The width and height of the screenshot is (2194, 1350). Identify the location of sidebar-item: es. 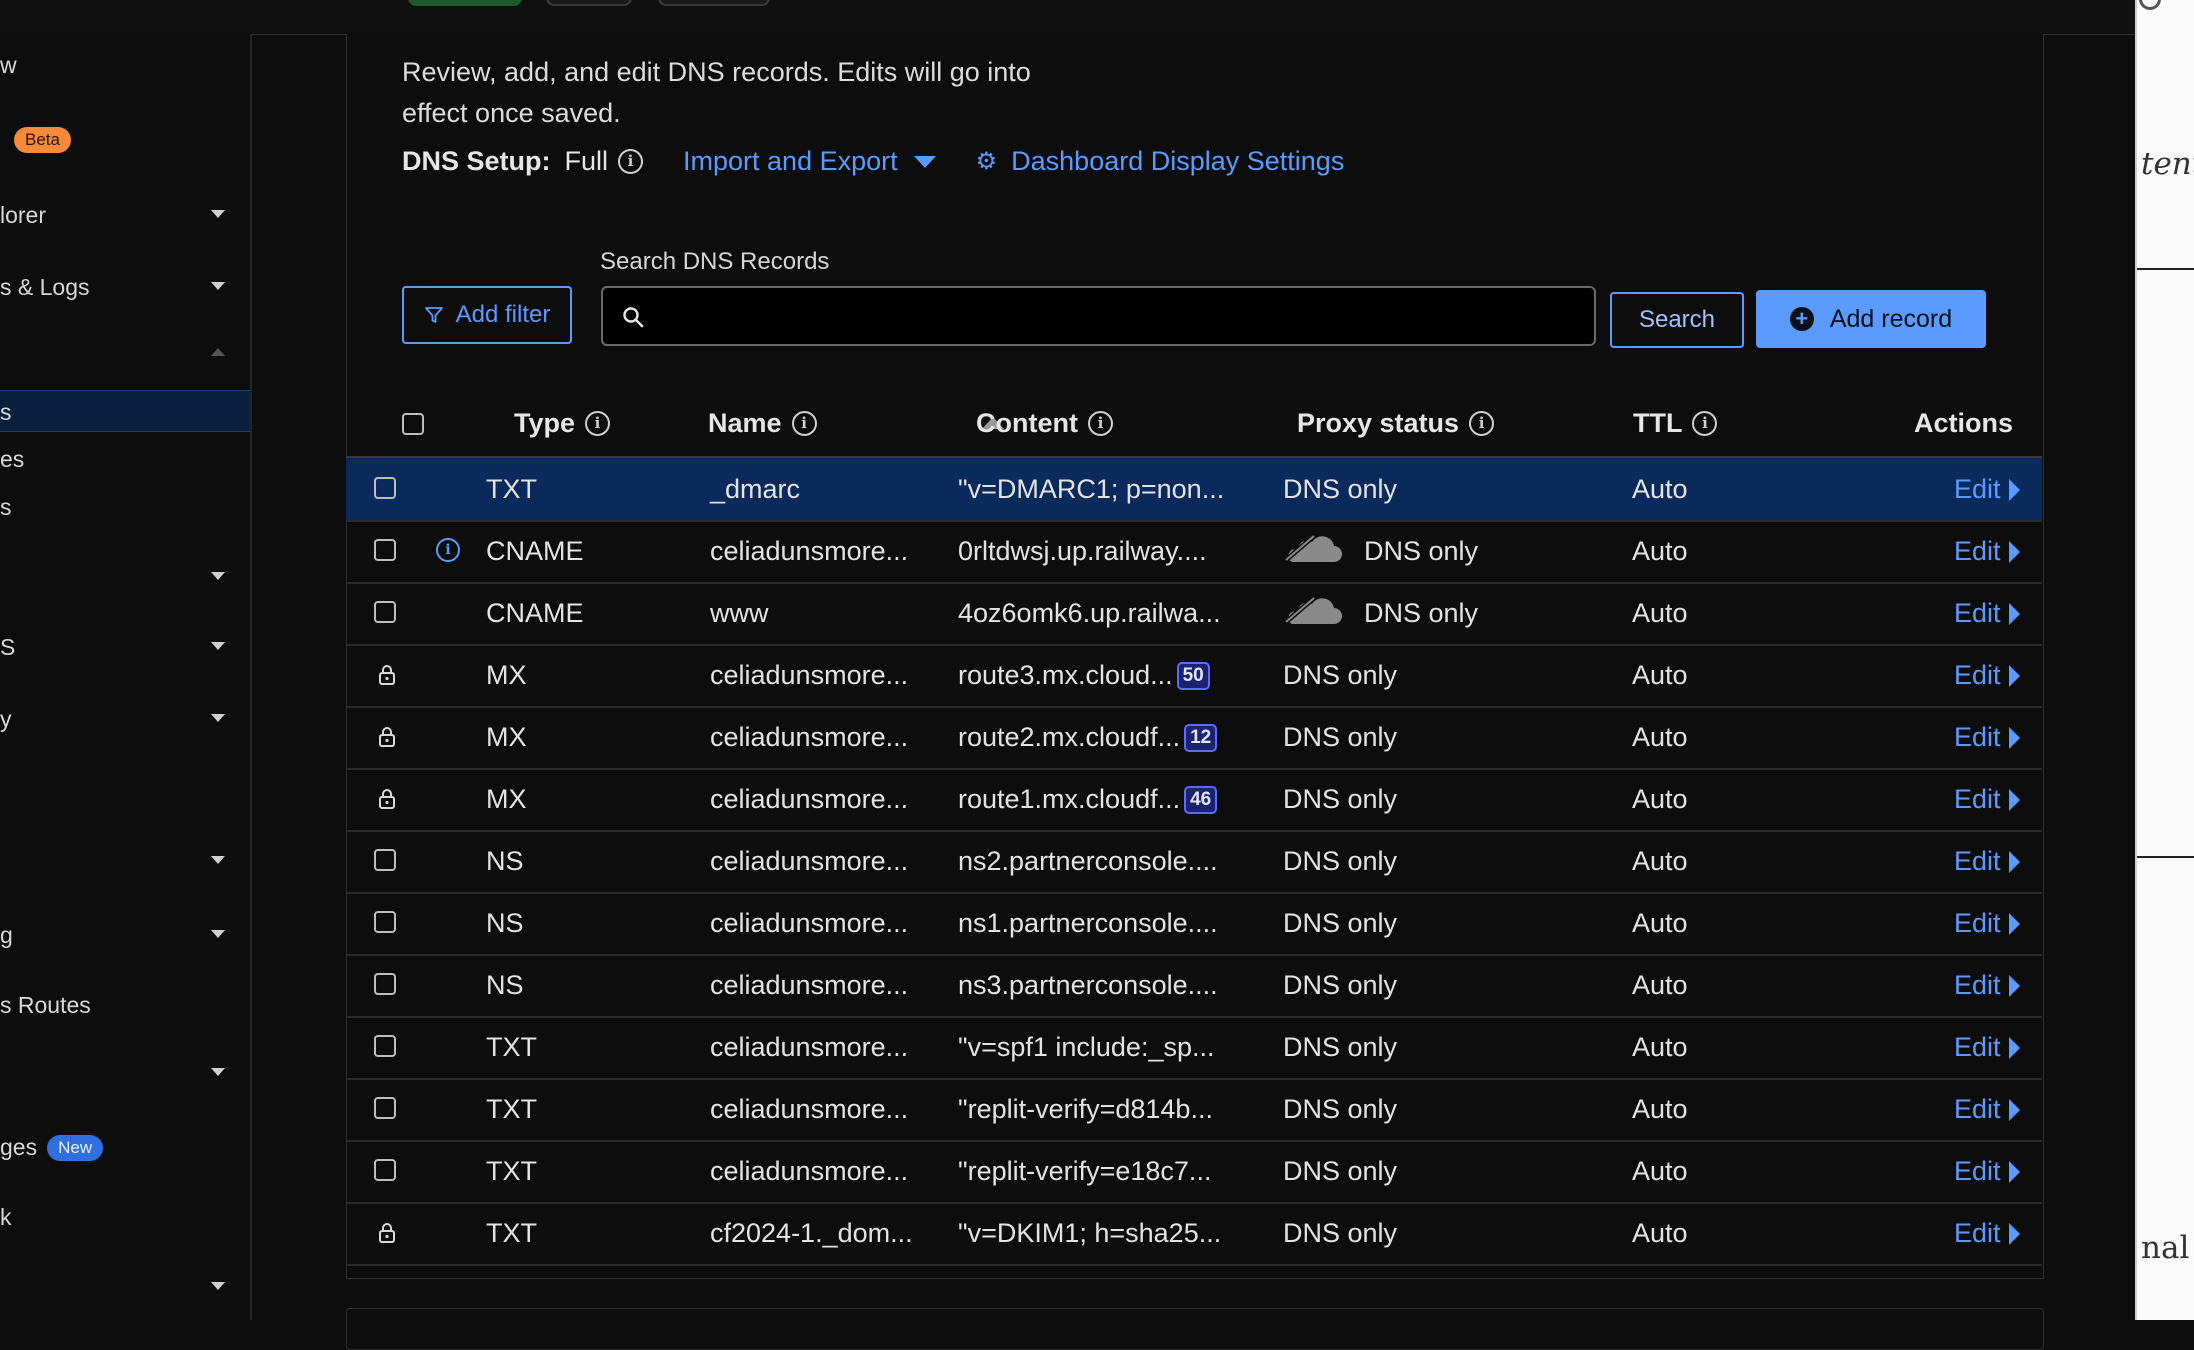
(125, 458).